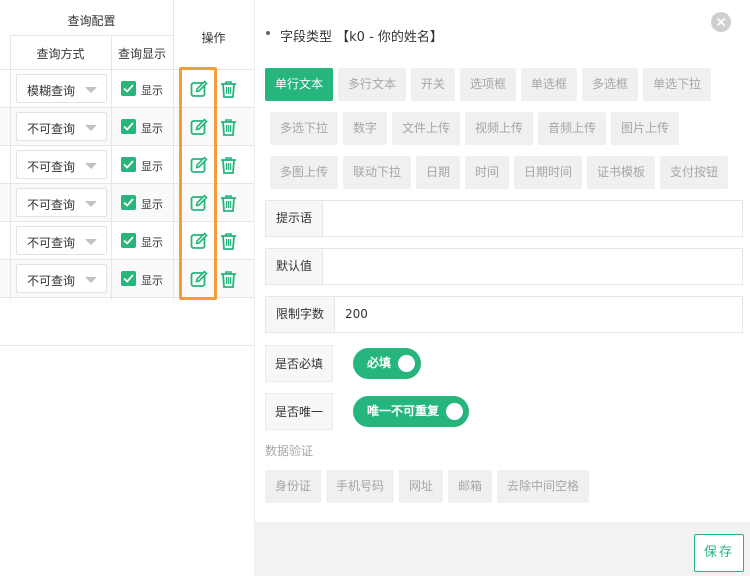 The image size is (750, 576). I want to click on unique-switch: 唯一不可重复, so click(411, 411).